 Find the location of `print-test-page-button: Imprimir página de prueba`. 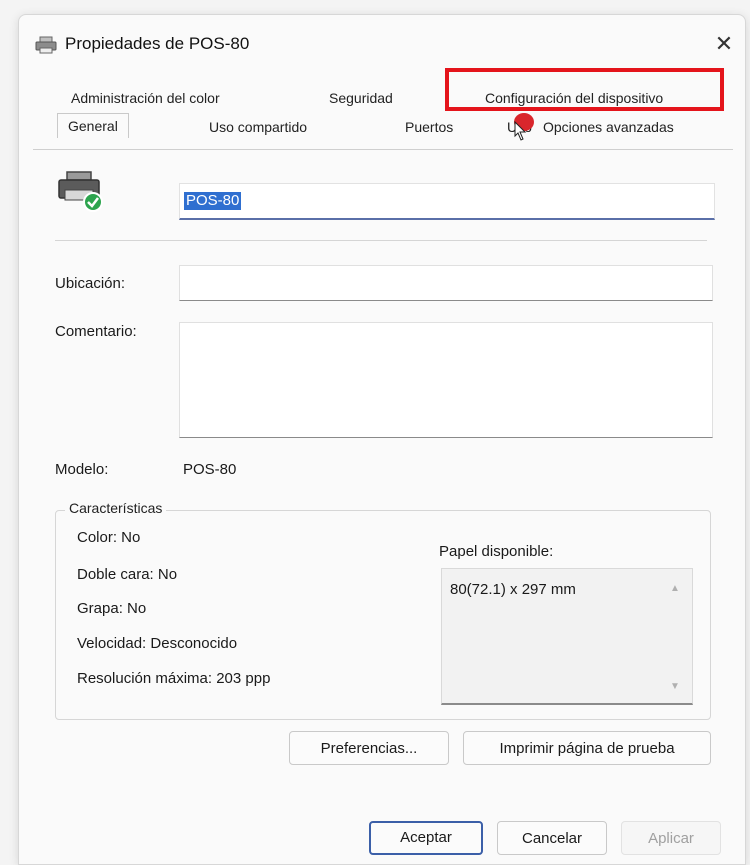

print-test-page-button: Imprimir página de prueba is located at coordinates (587, 748).